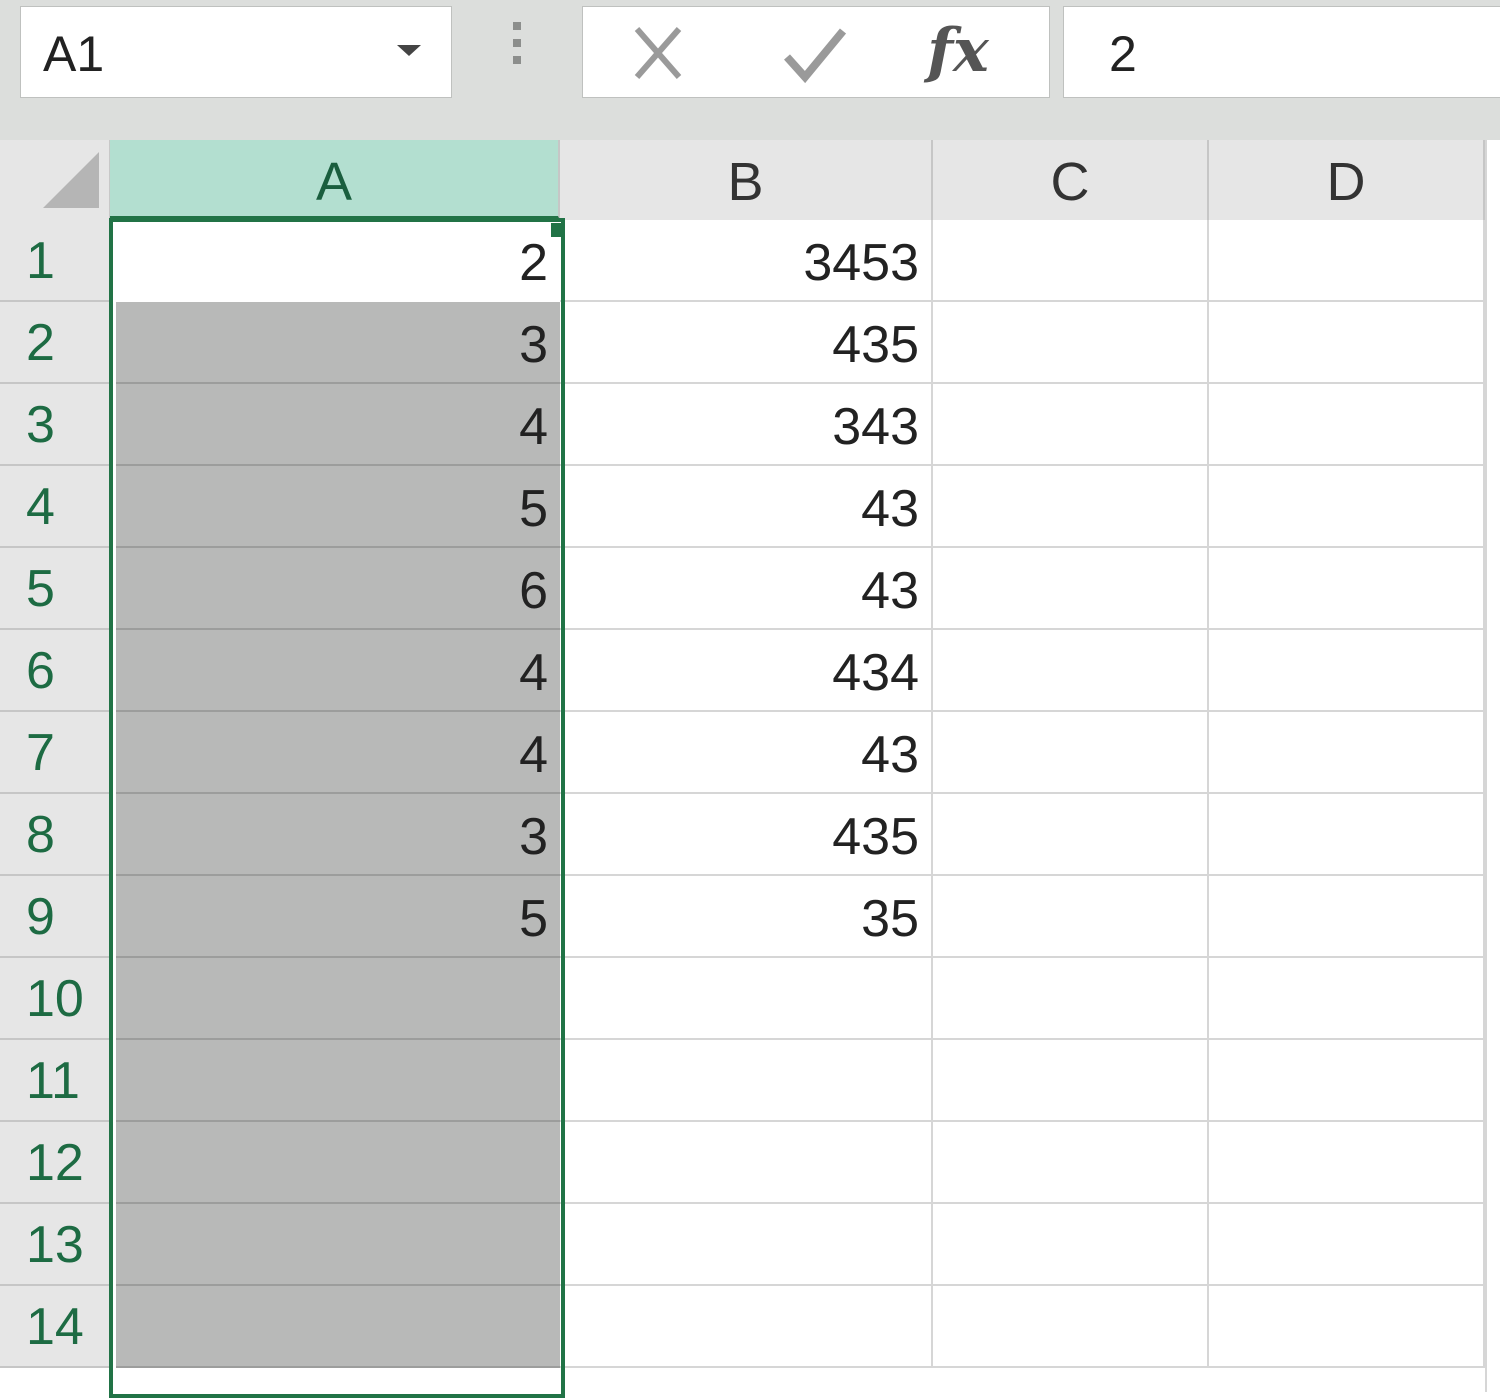 The height and width of the screenshot is (1398, 1500). What do you see at coordinates (55, 917) in the screenshot?
I see `row-header-9: 9` at bounding box center [55, 917].